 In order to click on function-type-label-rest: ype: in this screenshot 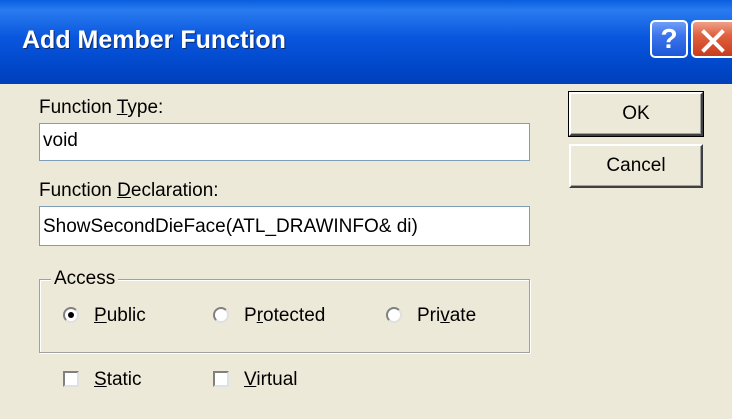, I will do `click(145, 107)`.